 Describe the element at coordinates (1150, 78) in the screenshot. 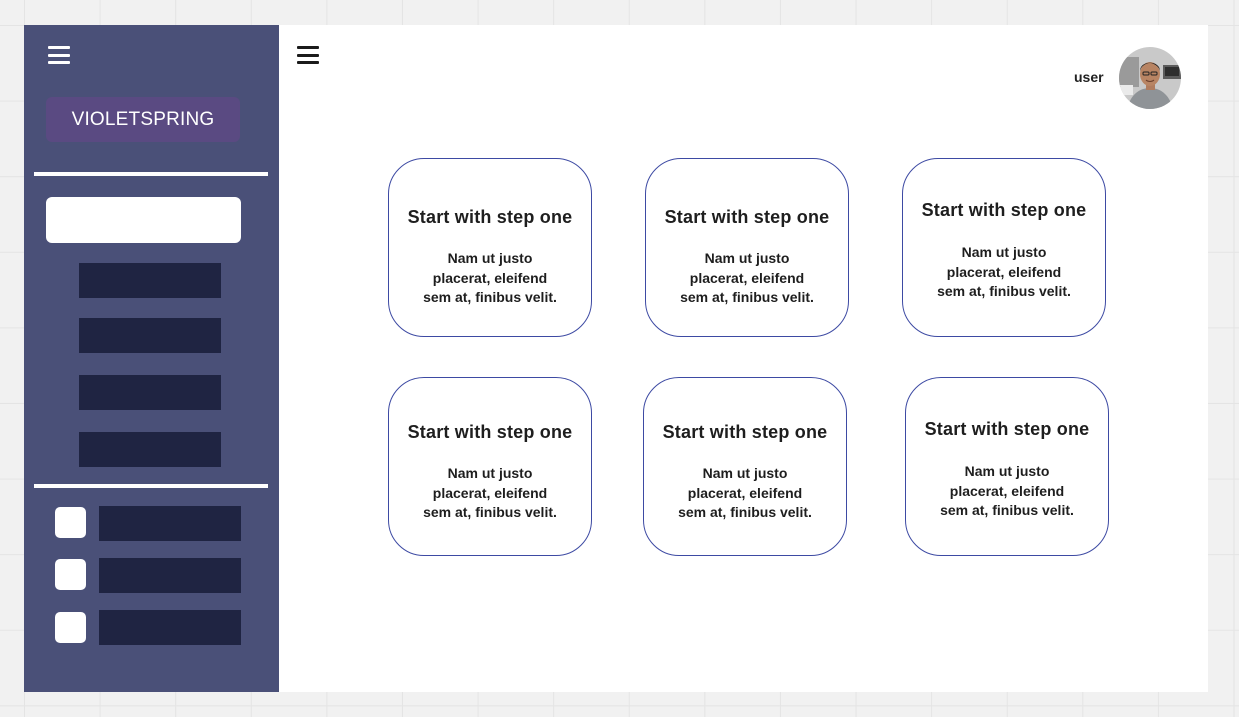

I see `avatar` at that location.